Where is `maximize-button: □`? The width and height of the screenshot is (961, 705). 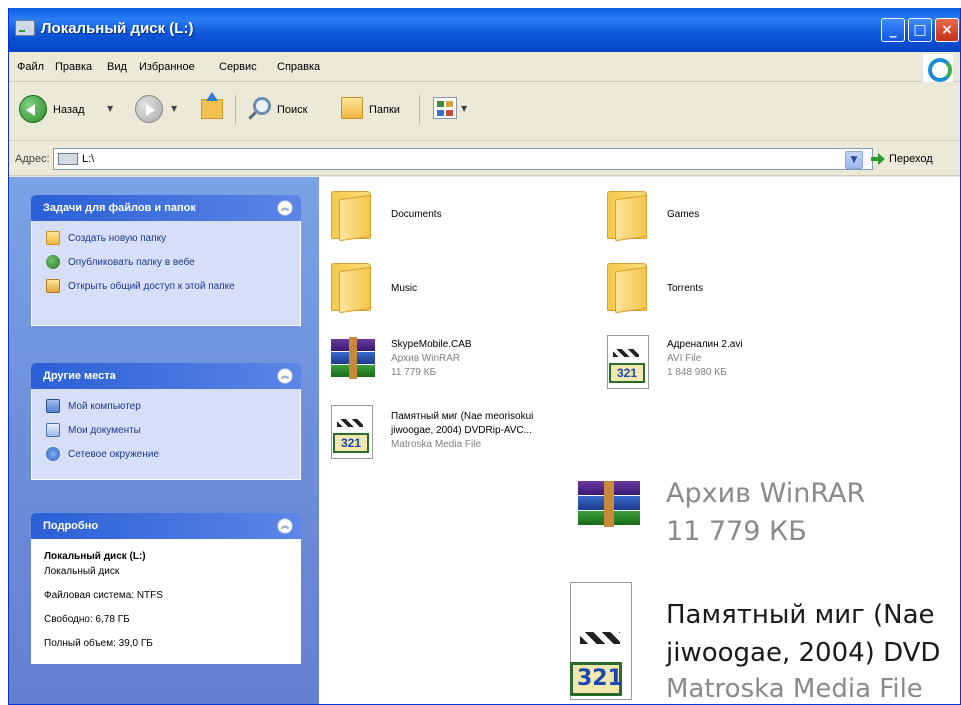
maximize-button: □ is located at coordinates (920, 30).